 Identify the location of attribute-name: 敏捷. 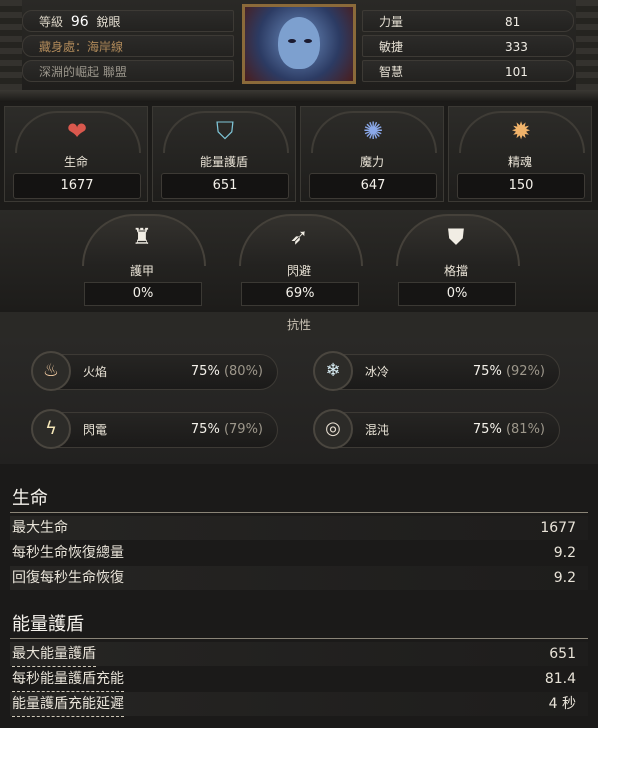
(391, 47).